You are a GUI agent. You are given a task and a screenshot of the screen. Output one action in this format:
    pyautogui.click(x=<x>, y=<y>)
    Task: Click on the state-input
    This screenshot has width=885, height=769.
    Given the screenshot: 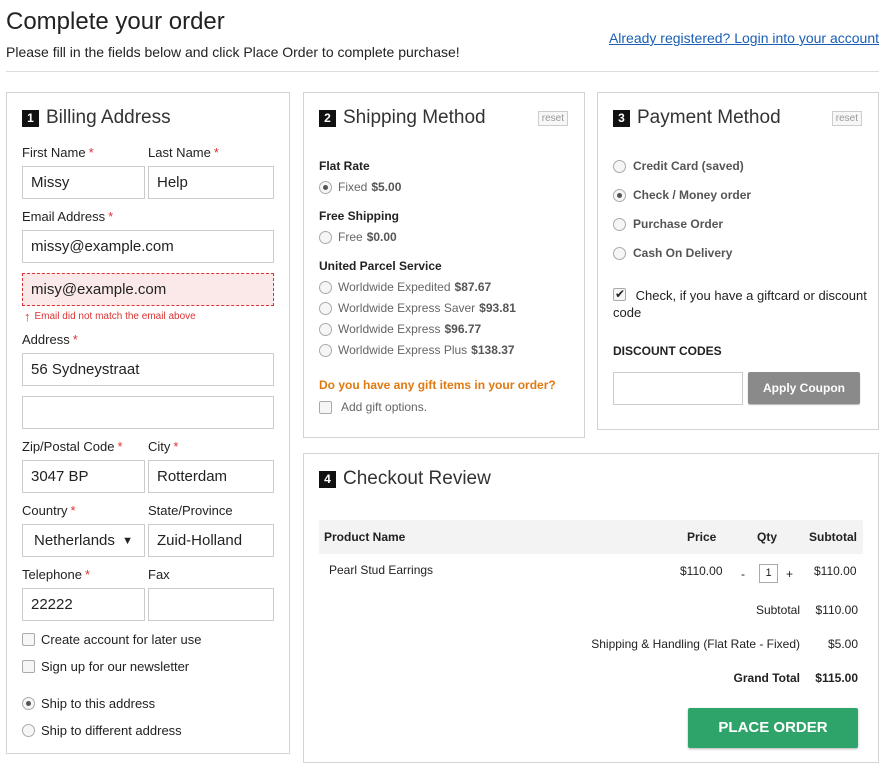 What is the action you would take?
    pyautogui.click(x=211, y=540)
    